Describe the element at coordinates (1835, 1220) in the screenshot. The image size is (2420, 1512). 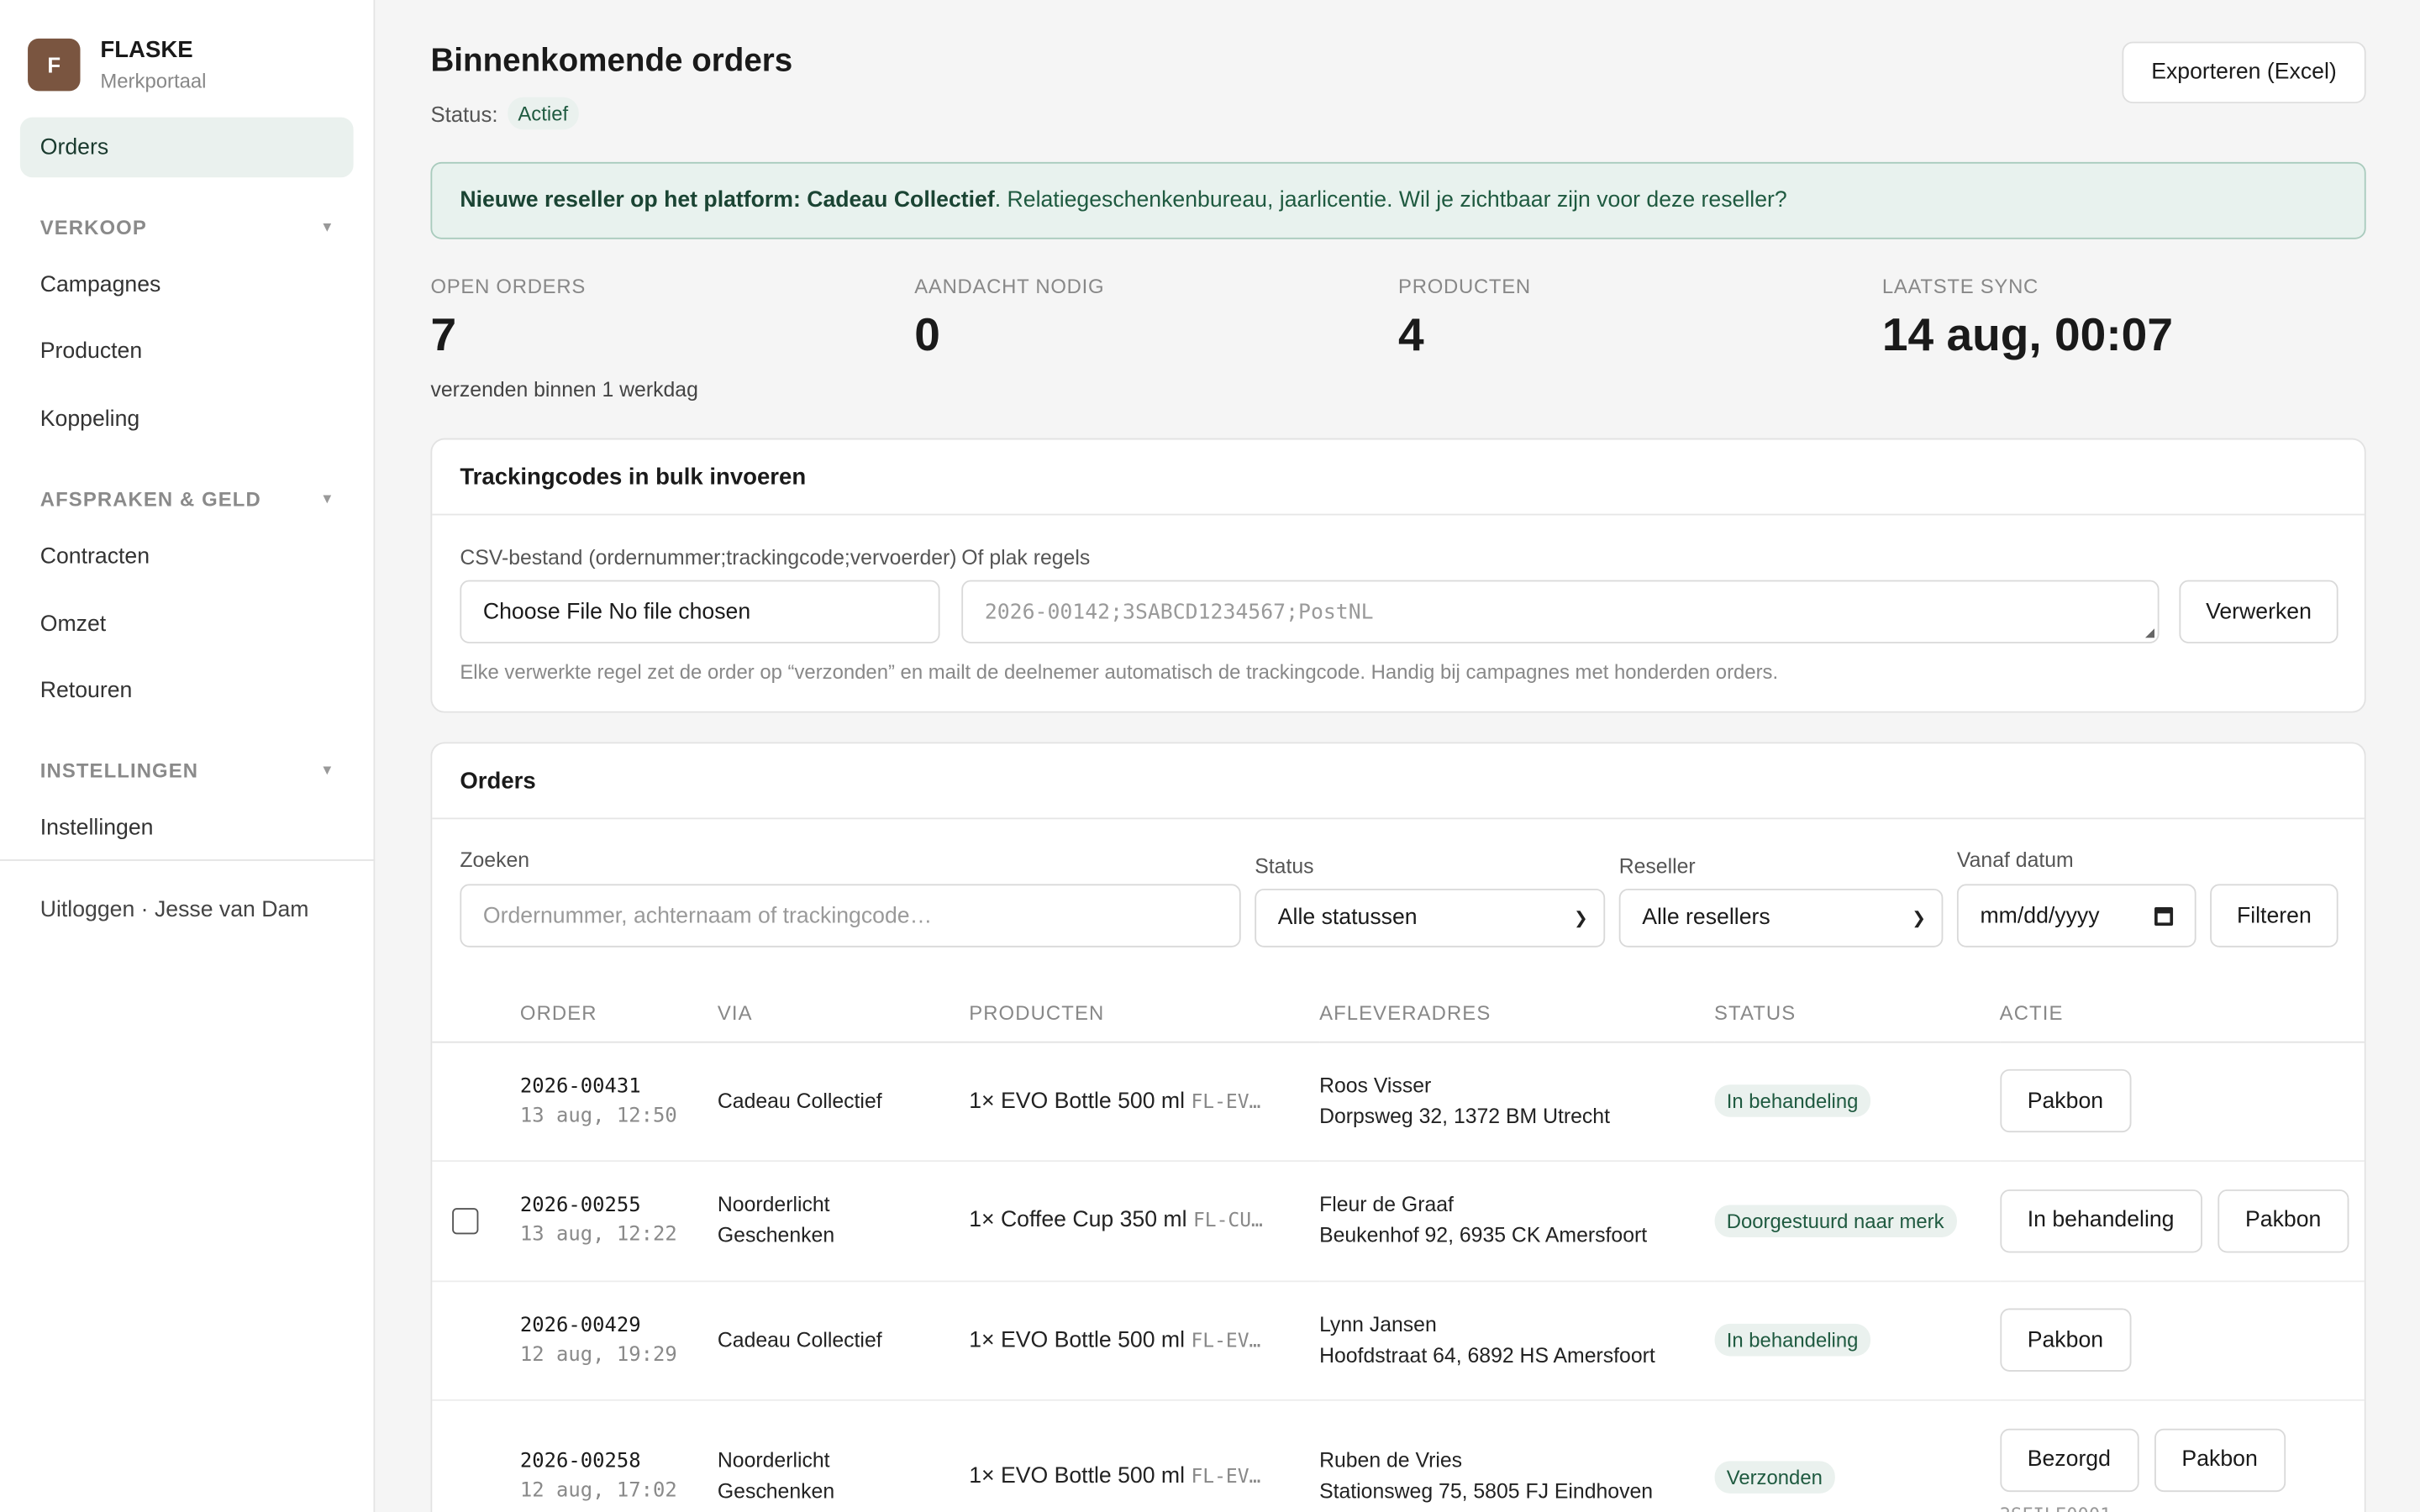
I see `status-badge: Doorgestuurd naar merk` at that location.